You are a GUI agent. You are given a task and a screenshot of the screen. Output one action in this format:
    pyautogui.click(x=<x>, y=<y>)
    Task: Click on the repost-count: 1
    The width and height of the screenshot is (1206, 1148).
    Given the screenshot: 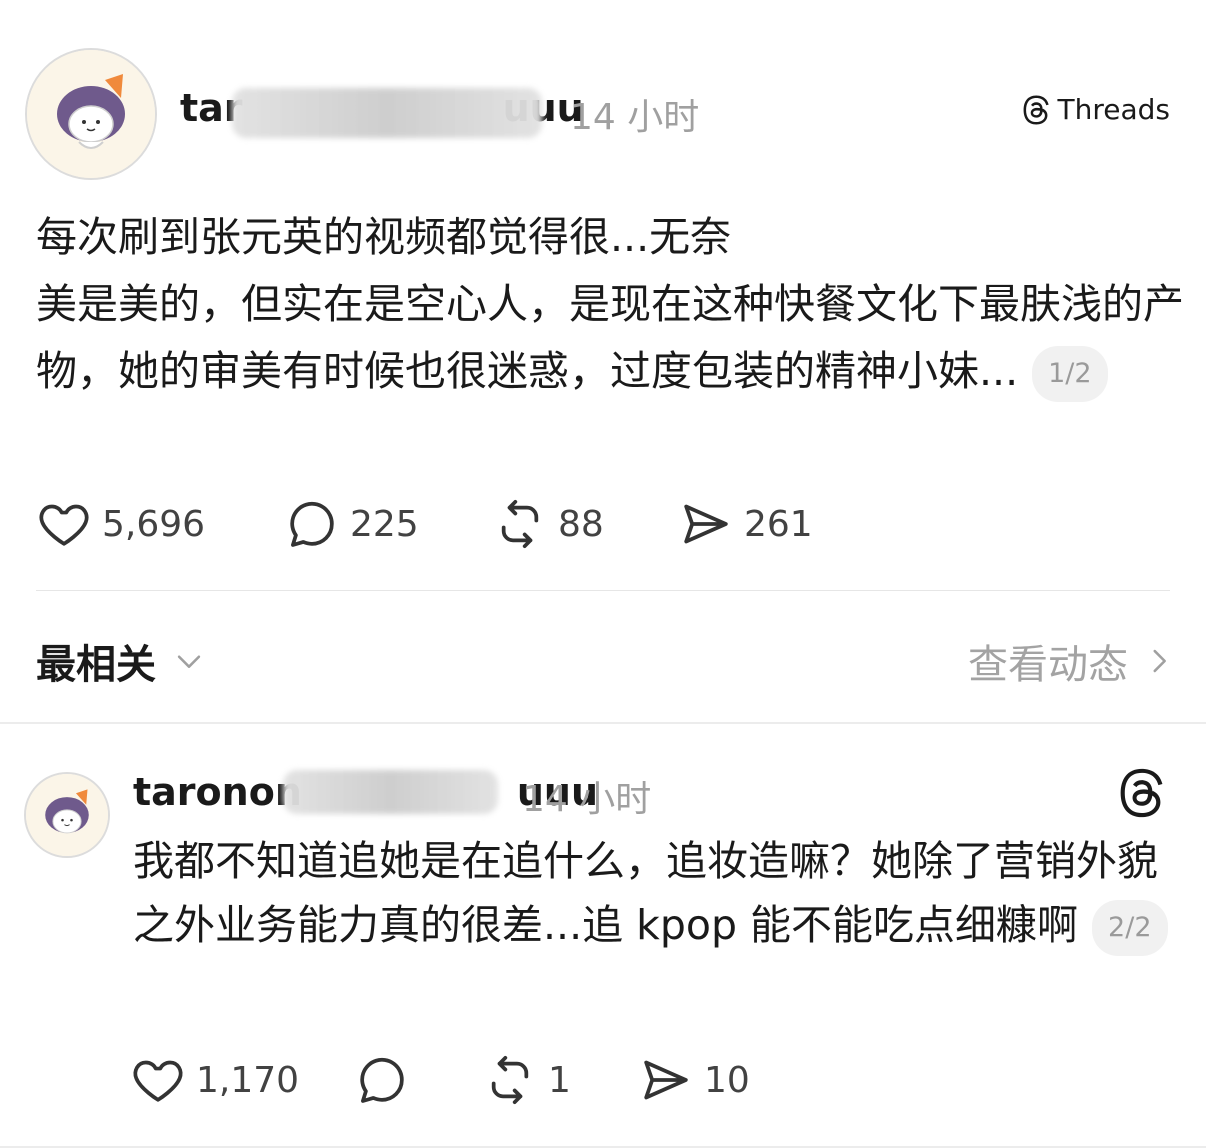 What is the action you would take?
    pyautogui.click(x=559, y=1080)
    